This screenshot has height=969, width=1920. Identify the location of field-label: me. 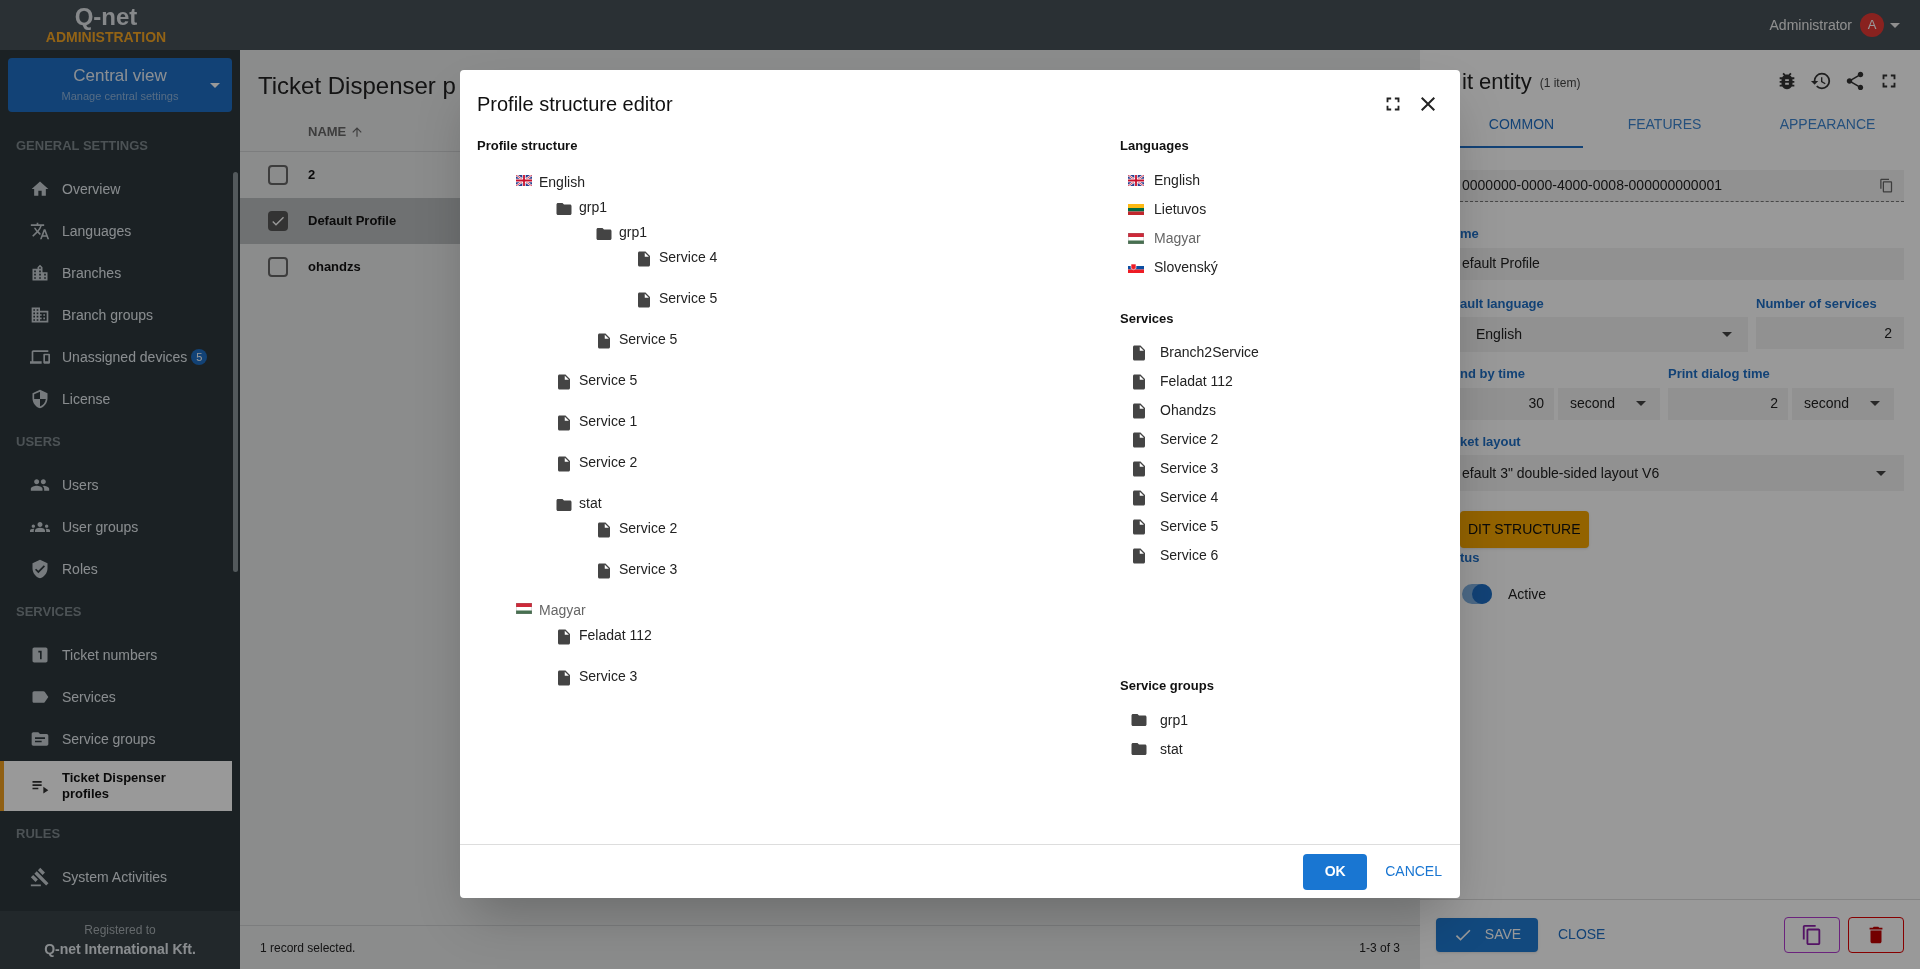
(1469, 234).